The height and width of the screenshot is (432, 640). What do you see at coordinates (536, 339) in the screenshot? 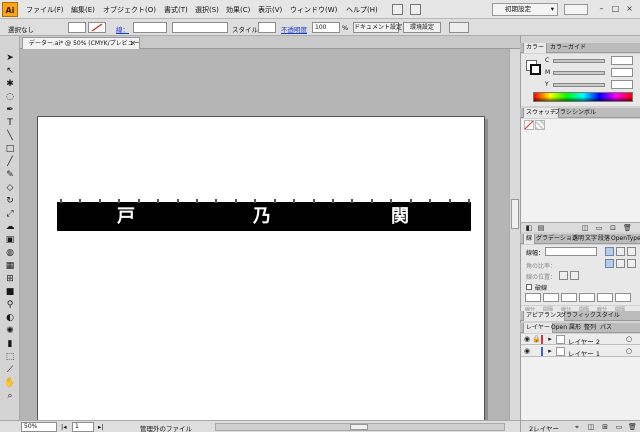
I see `lock-icon: 🔒` at bounding box center [536, 339].